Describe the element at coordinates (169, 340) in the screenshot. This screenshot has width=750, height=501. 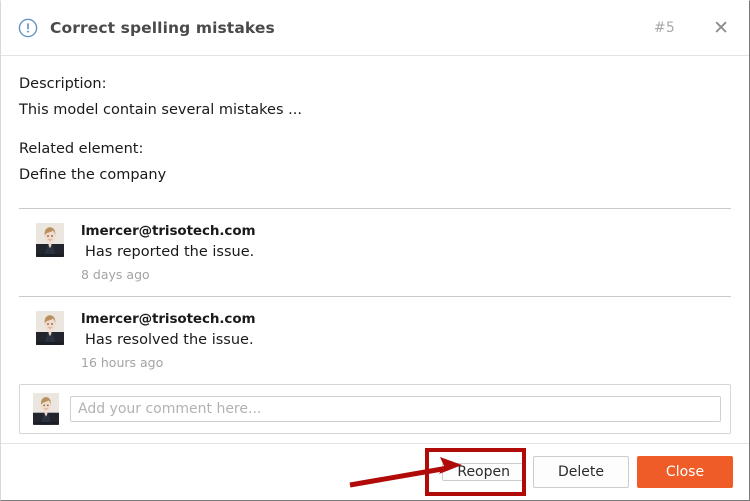
I see `comment-text: Has resolved the issue.` at that location.